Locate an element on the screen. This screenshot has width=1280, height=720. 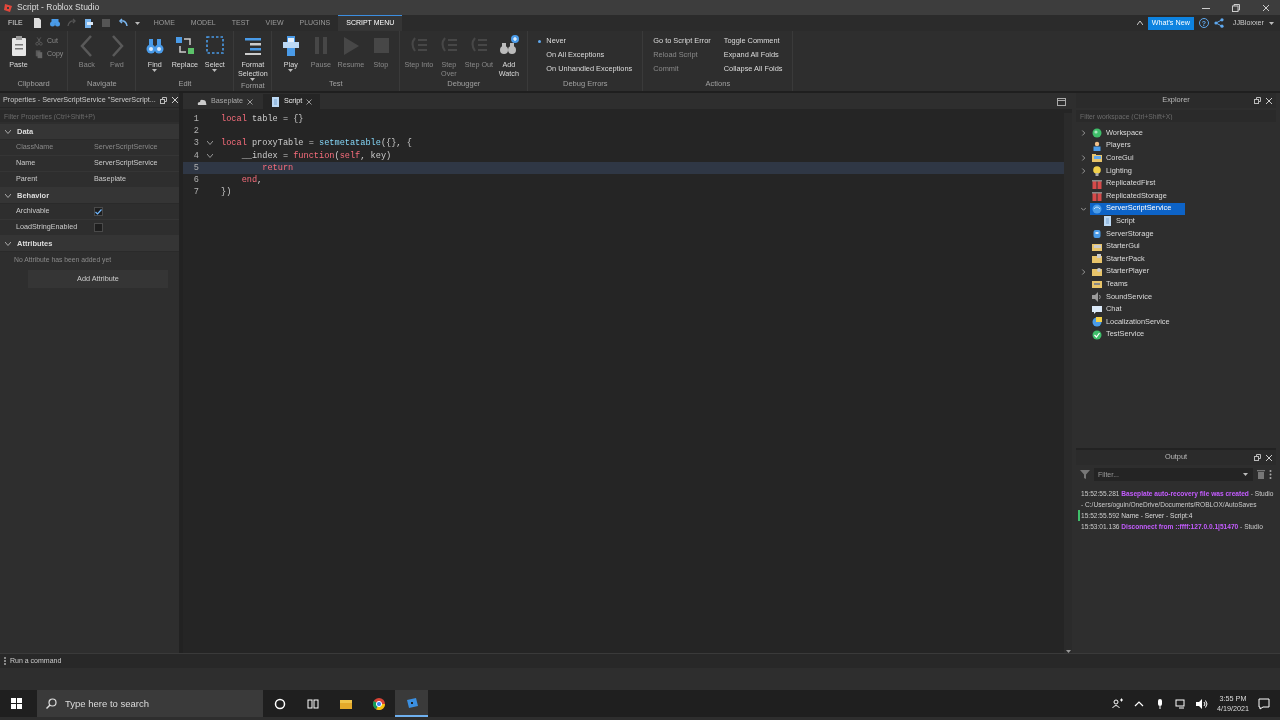
person-icon is located at coordinates (1097, 145).